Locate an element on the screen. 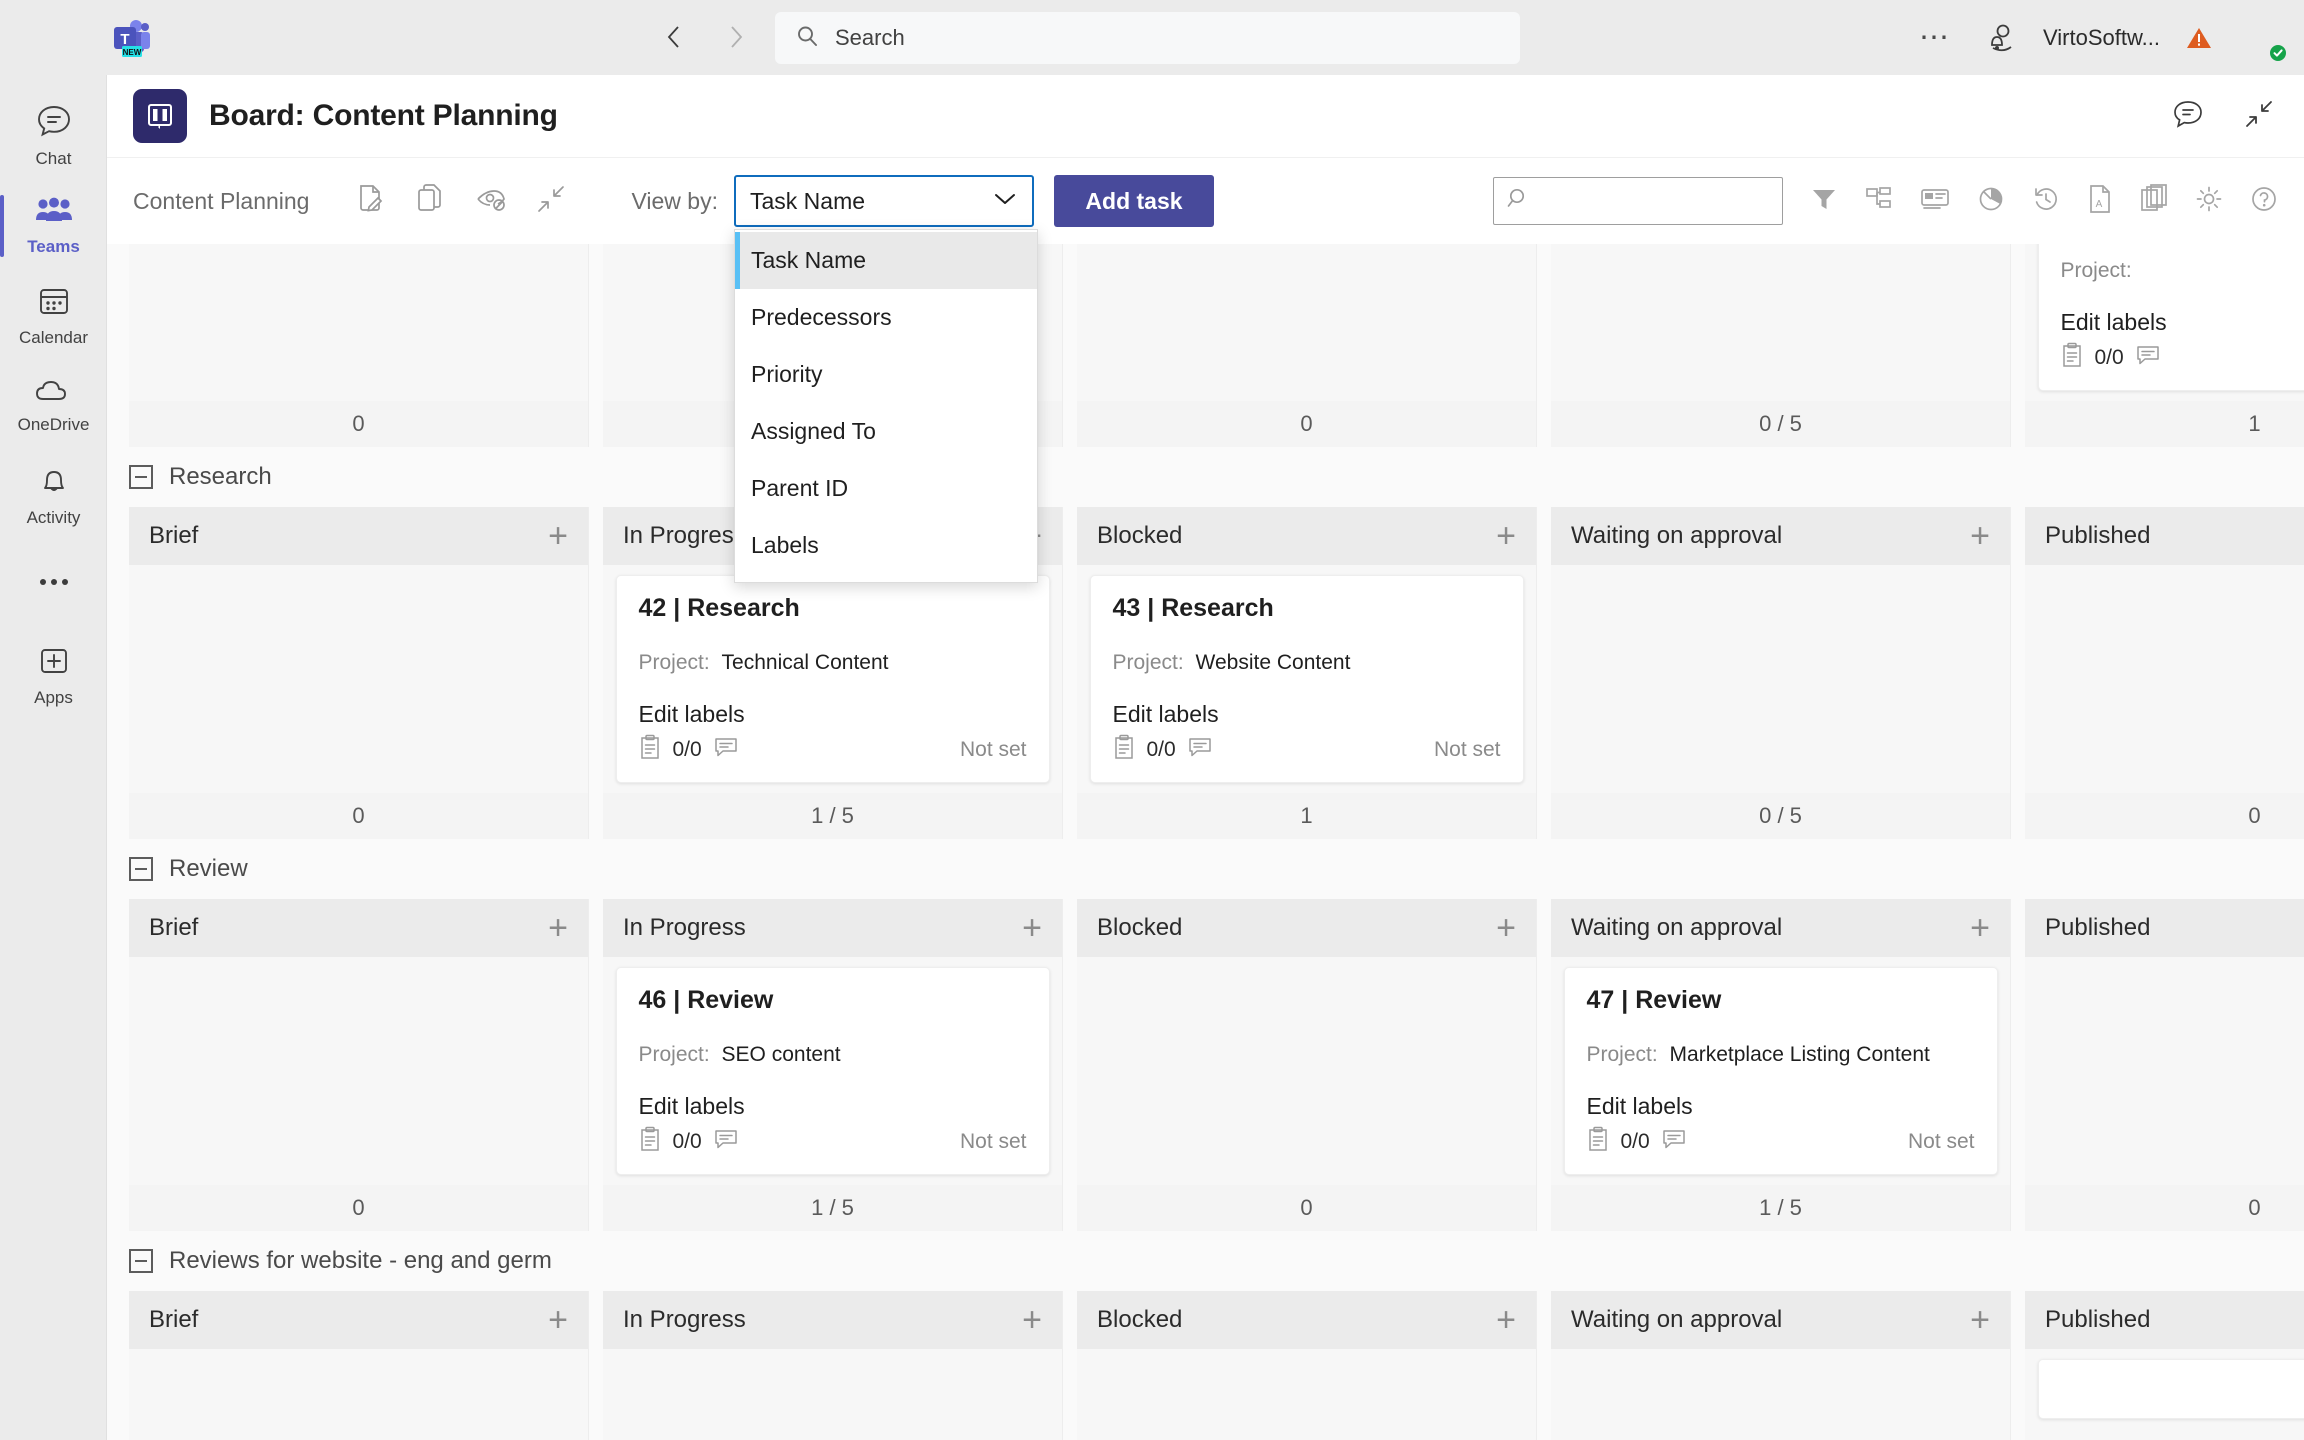  column-brief: Brief + 0 is located at coordinates (359, 673).